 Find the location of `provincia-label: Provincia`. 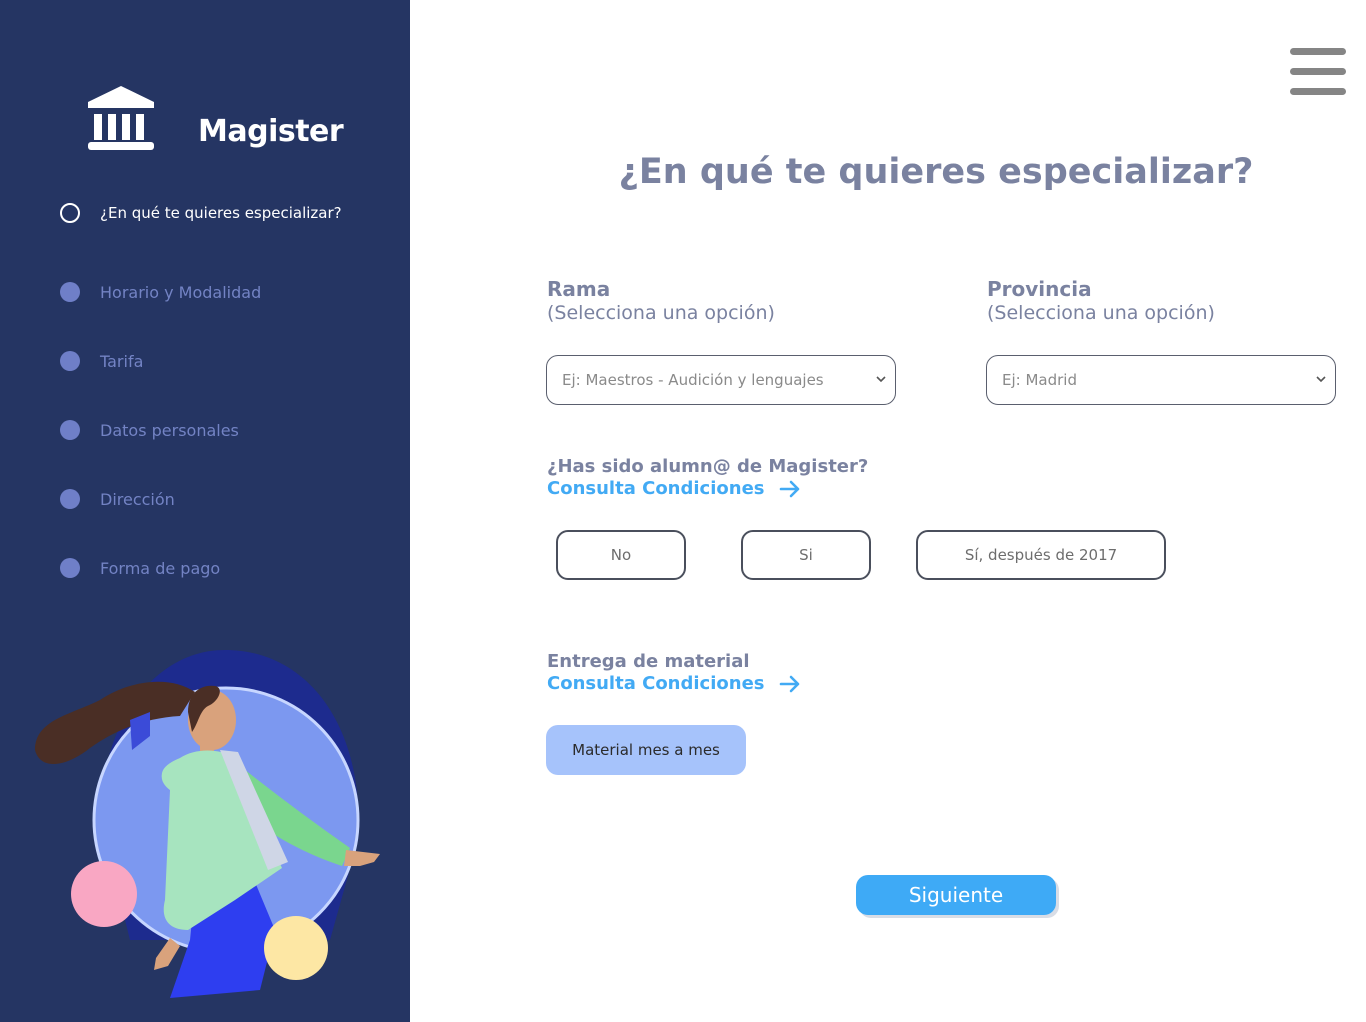

provincia-label: Provincia is located at coordinates (1039, 289).